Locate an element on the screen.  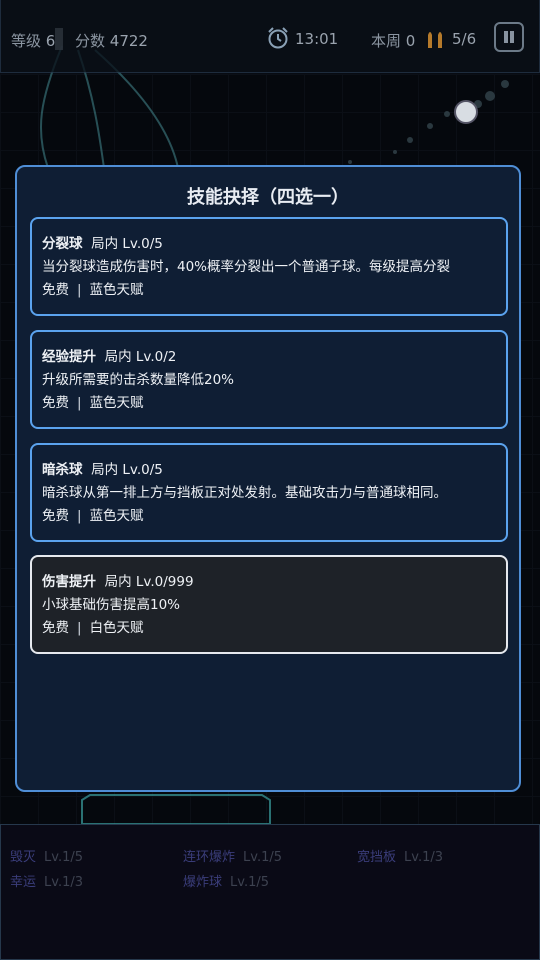
skill-name: 宽挡板 is located at coordinates (377, 857).